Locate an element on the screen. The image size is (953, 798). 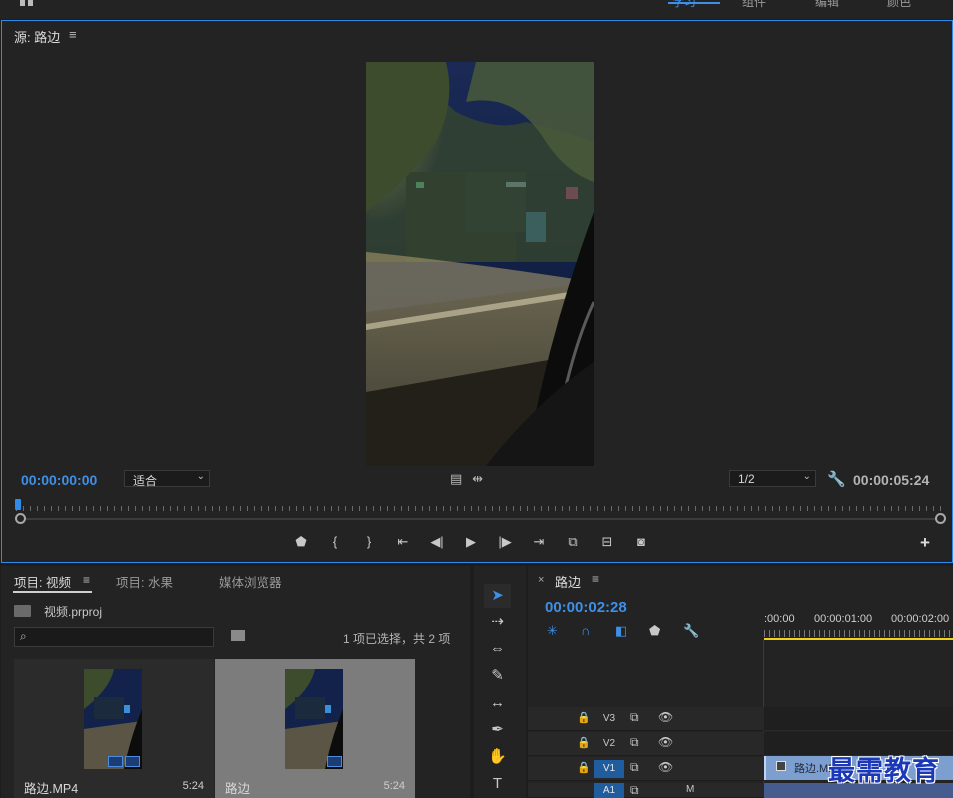
new-search-bin-icon is located at coordinates (238, 635).